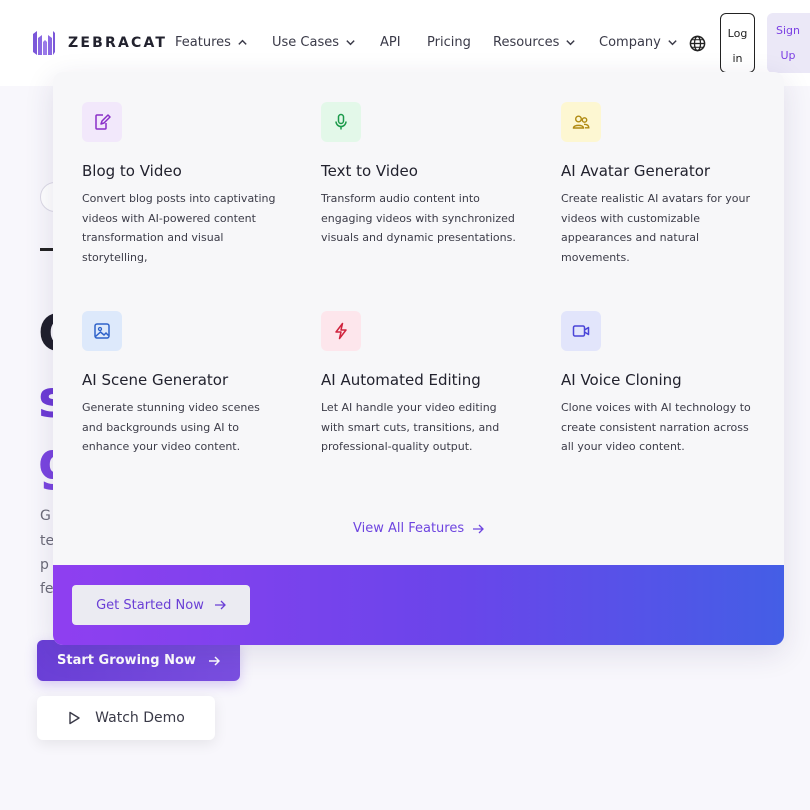 Image resolution: width=810 pixels, height=810 pixels. Describe the element at coordinates (630, 42) in the screenshot. I see `nav-company-label: Company` at that location.